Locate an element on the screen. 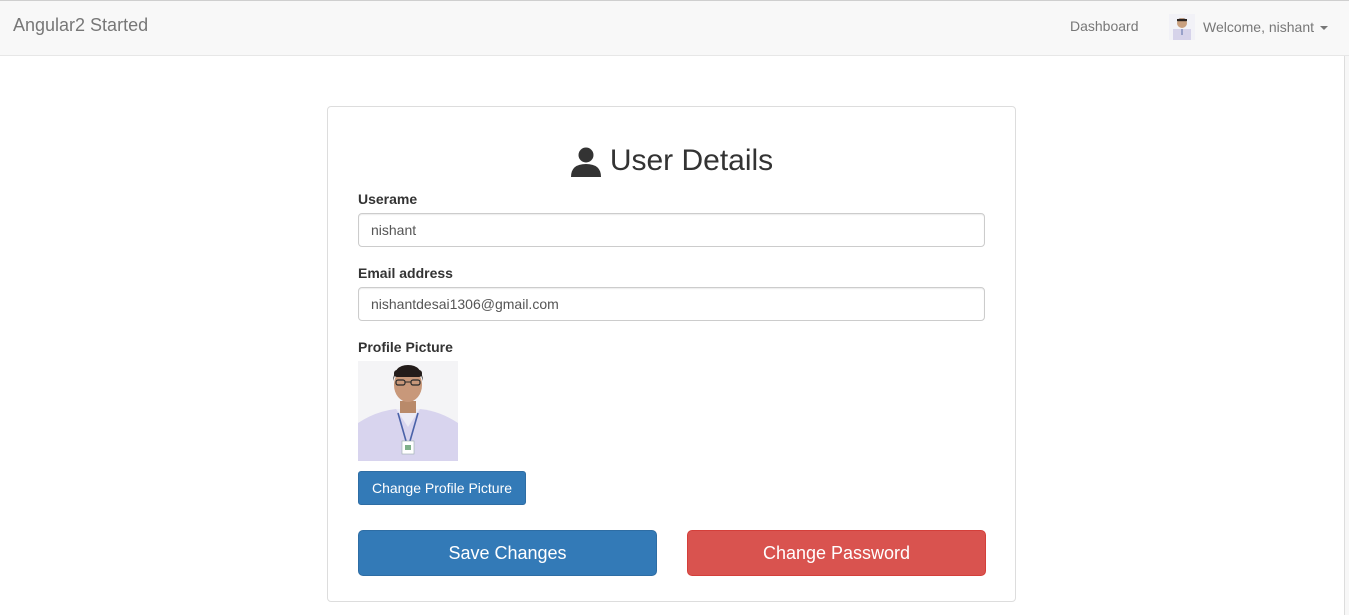 This screenshot has height=615, width=1349. panel-header: User Details is located at coordinates (671, 161).